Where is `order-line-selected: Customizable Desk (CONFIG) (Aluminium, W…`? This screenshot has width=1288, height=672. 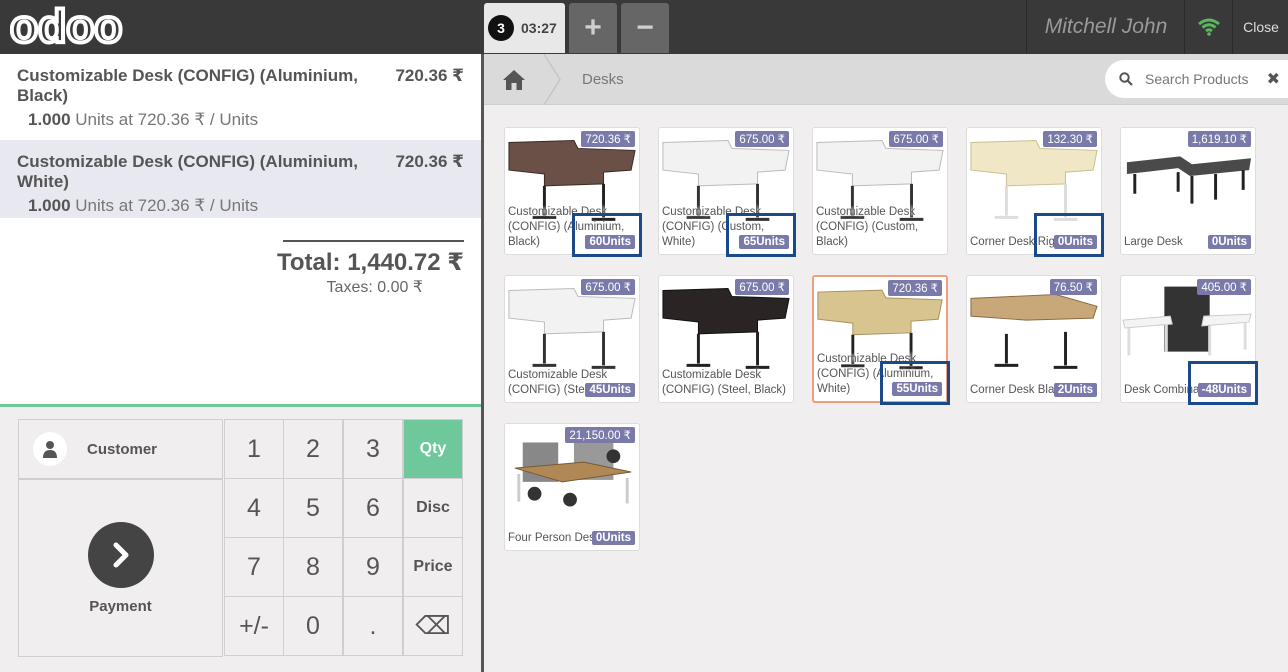 order-line-selected: Customizable Desk (CONFIG) (Aluminium, W… is located at coordinates (240, 179).